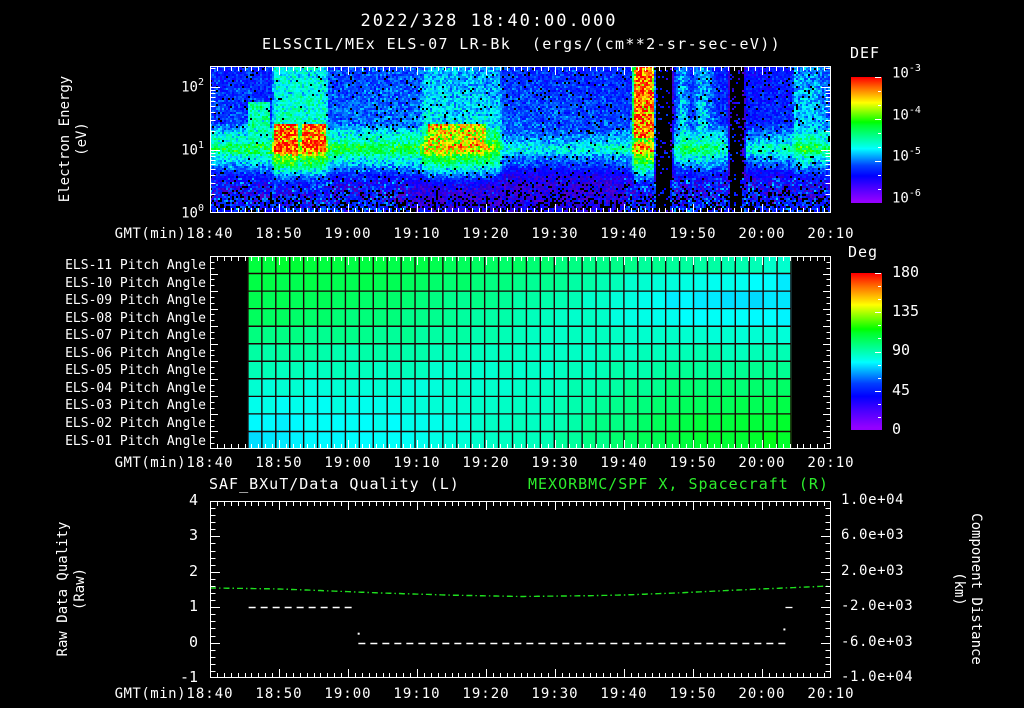 Image resolution: width=1024 pixels, height=708 pixels. What do you see at coordinates (192, 86) in the screenshot?
I see `energy-tick-100ev: 102` at bounding box center [192, 86].